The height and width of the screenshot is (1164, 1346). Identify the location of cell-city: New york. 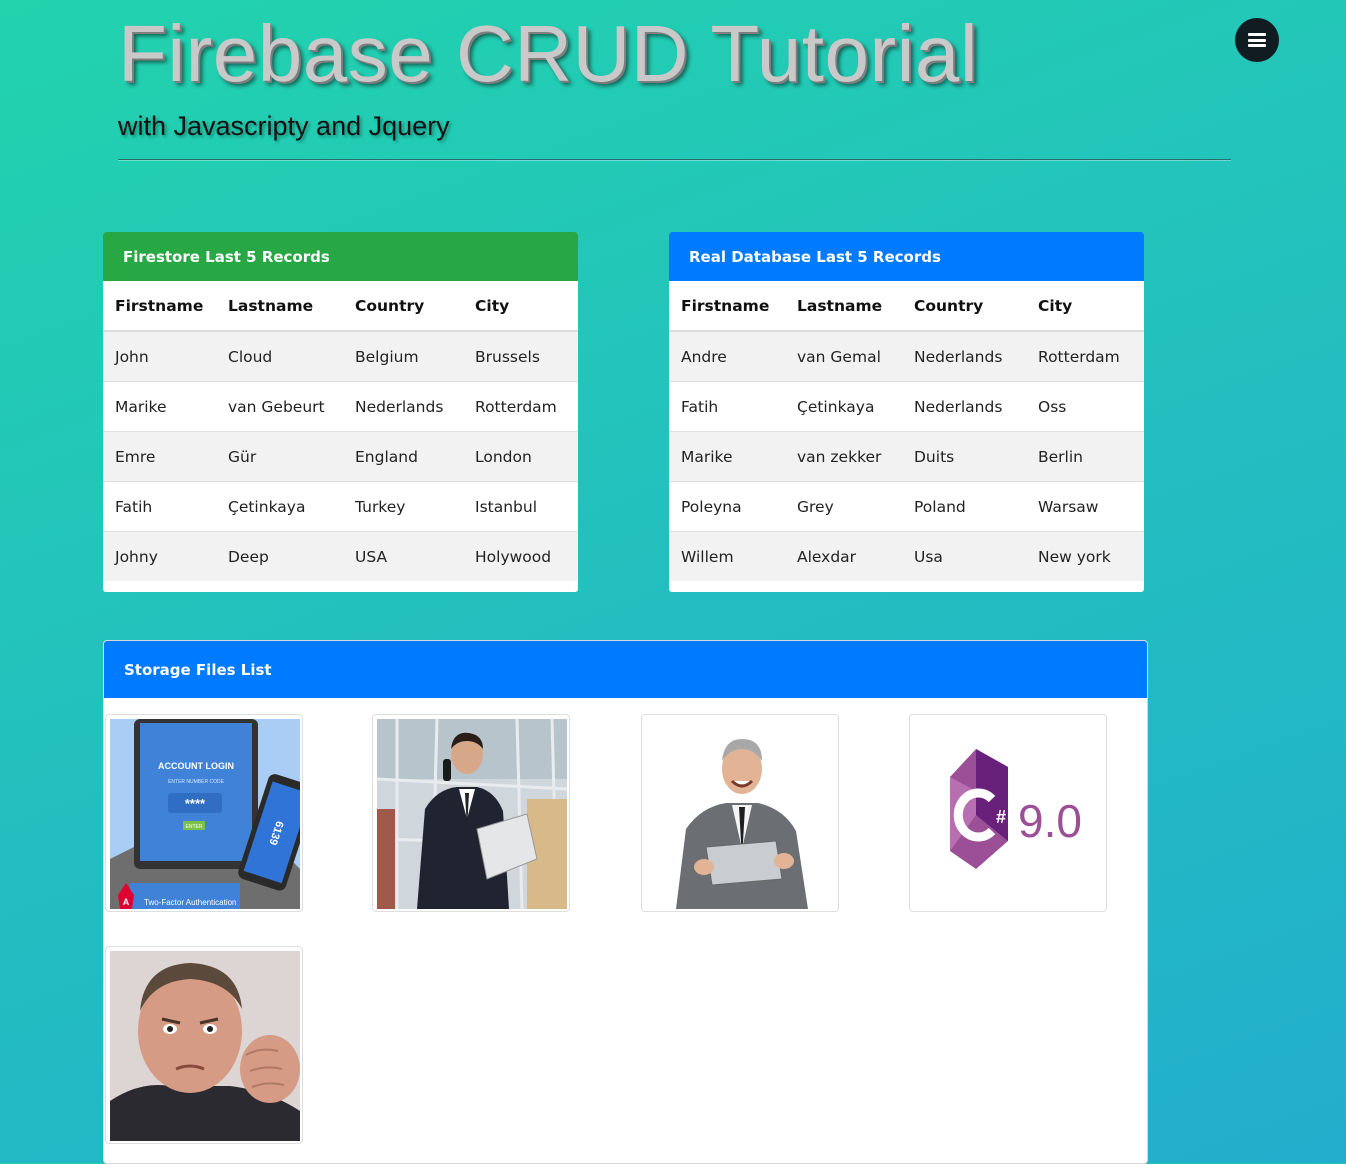
(1085, 556).